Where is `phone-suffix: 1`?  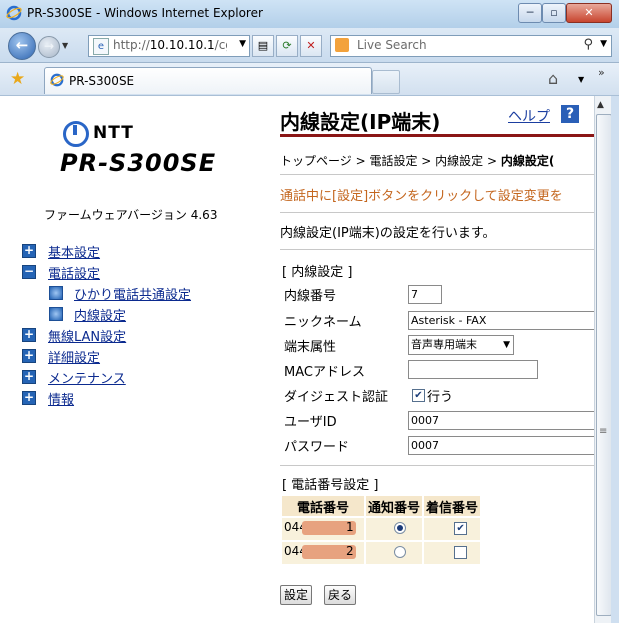
phone-suffix: 1 is located at coordinates (350, 527).